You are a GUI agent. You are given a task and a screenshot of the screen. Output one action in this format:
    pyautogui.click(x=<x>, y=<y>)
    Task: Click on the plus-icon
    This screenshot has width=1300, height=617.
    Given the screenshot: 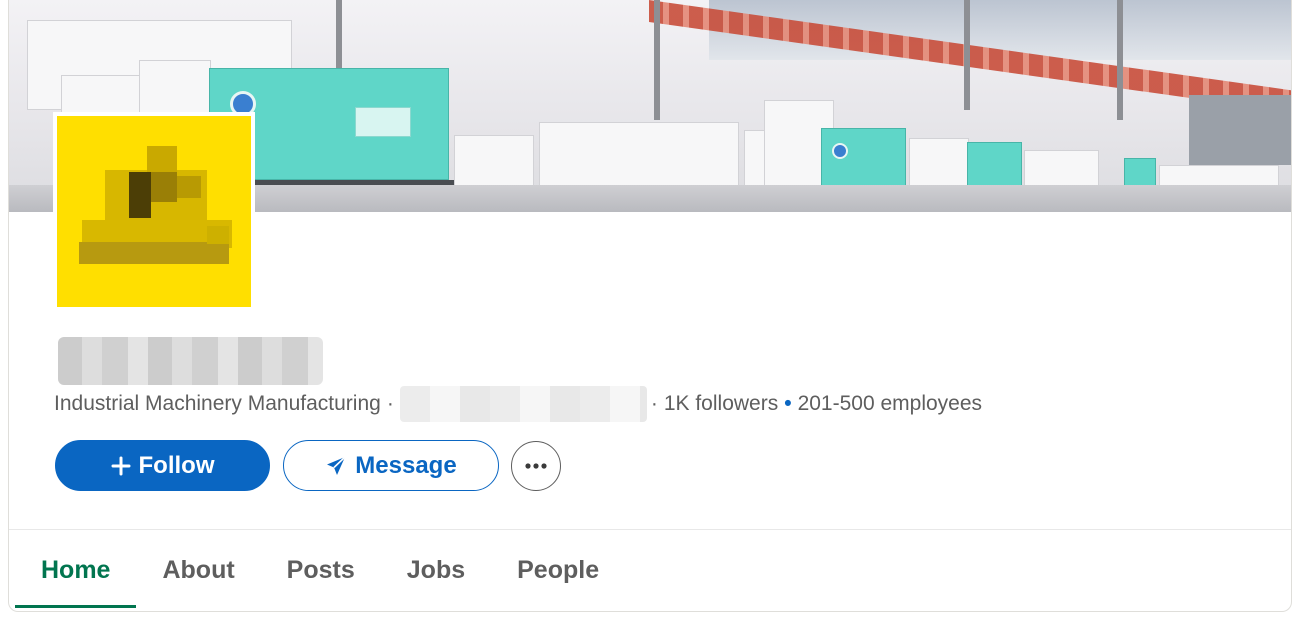 What is the action you would take?
    pyautogui.click(x=121, y=466)
    